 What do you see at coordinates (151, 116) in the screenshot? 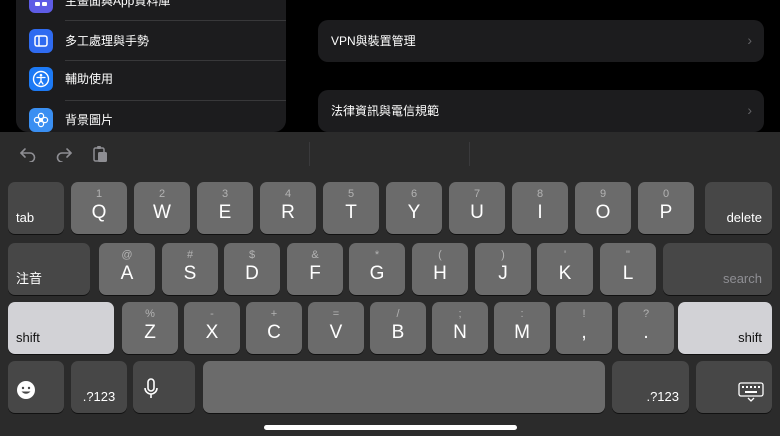
I see `sidebar-item-wallpaper: 背景圖片` at bounding box center [151, 116].